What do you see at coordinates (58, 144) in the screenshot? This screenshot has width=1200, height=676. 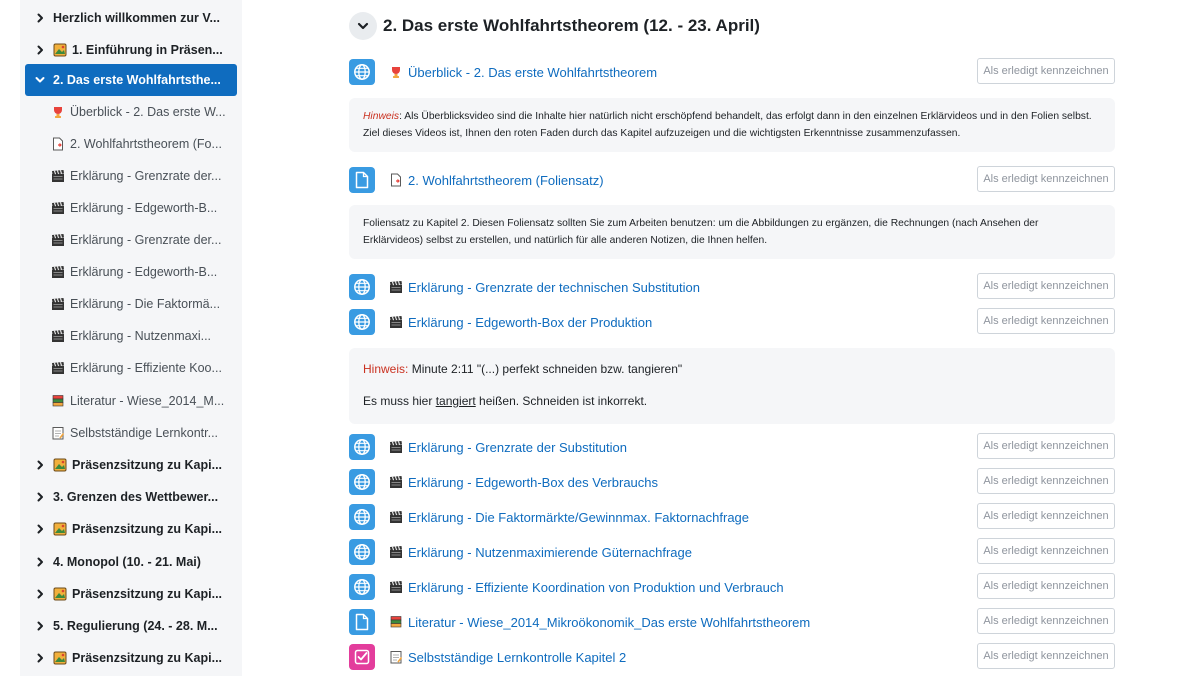 I see `document-icon` at bounding box center [58, 144].